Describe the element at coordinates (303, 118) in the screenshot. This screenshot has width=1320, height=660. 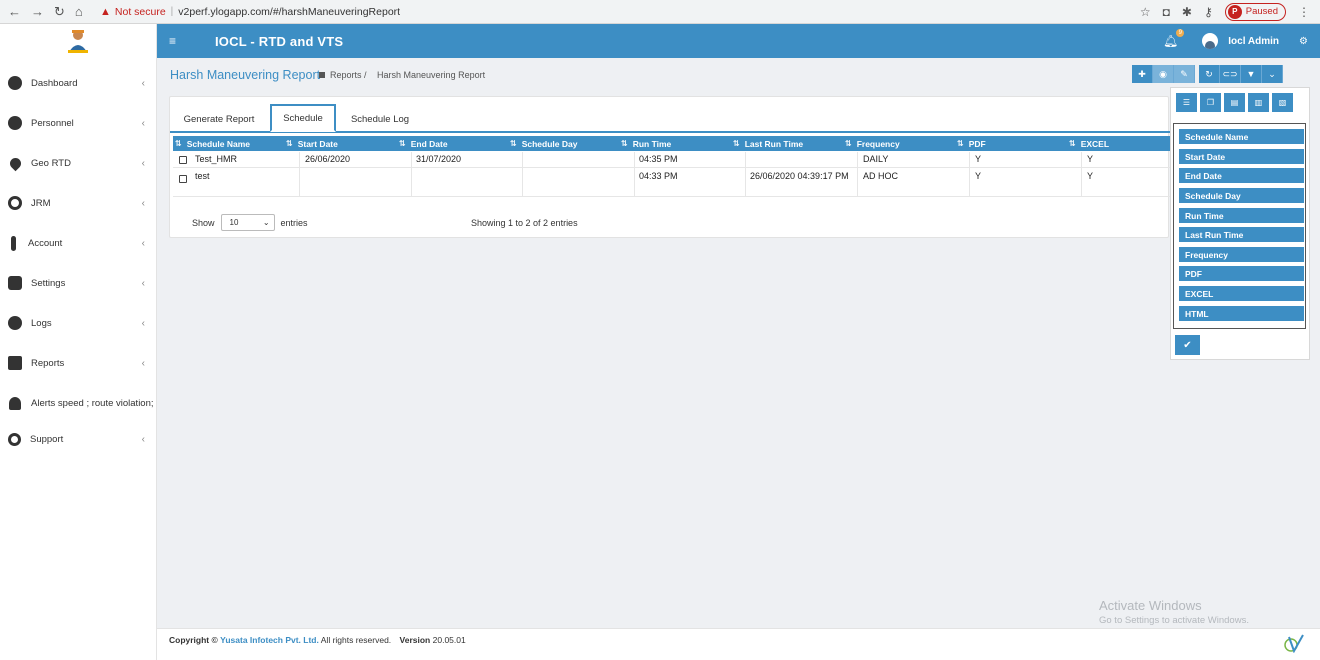
I see `tab-schedule: Schedule` at that location.